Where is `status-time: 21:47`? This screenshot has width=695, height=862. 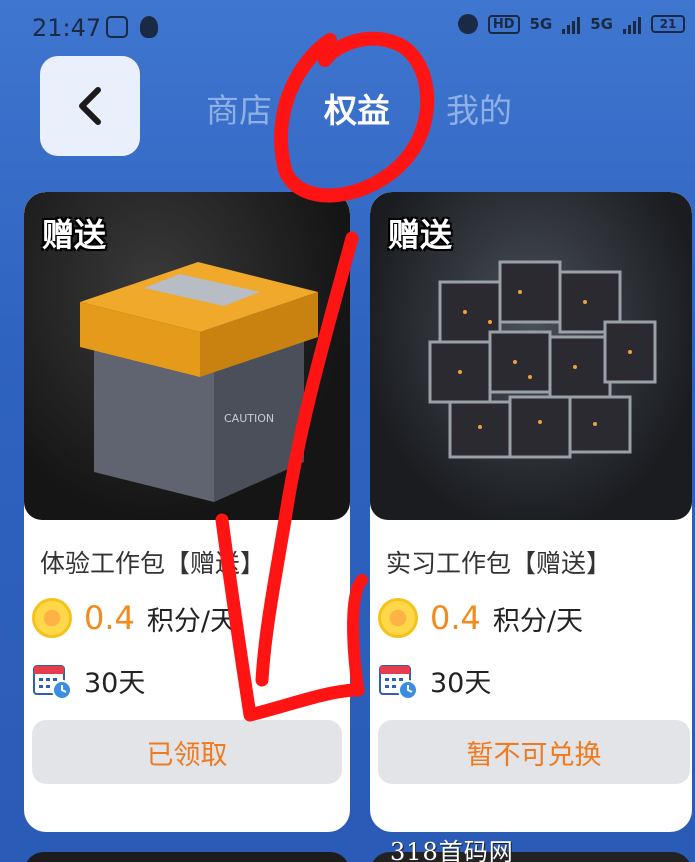 status-time: 21:47 is located at coordinates (67, 28).